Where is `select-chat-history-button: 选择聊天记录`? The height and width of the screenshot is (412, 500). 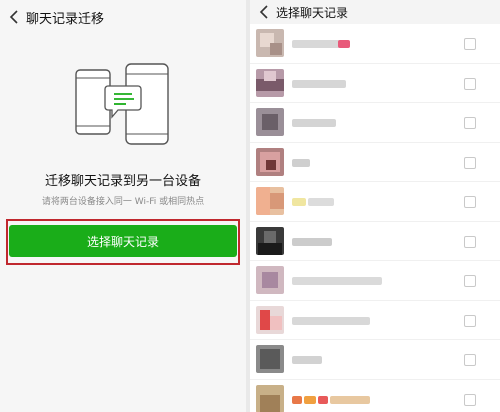 select-chat-history-button: 选择聊天记录 is located at coordinates (123, 241).